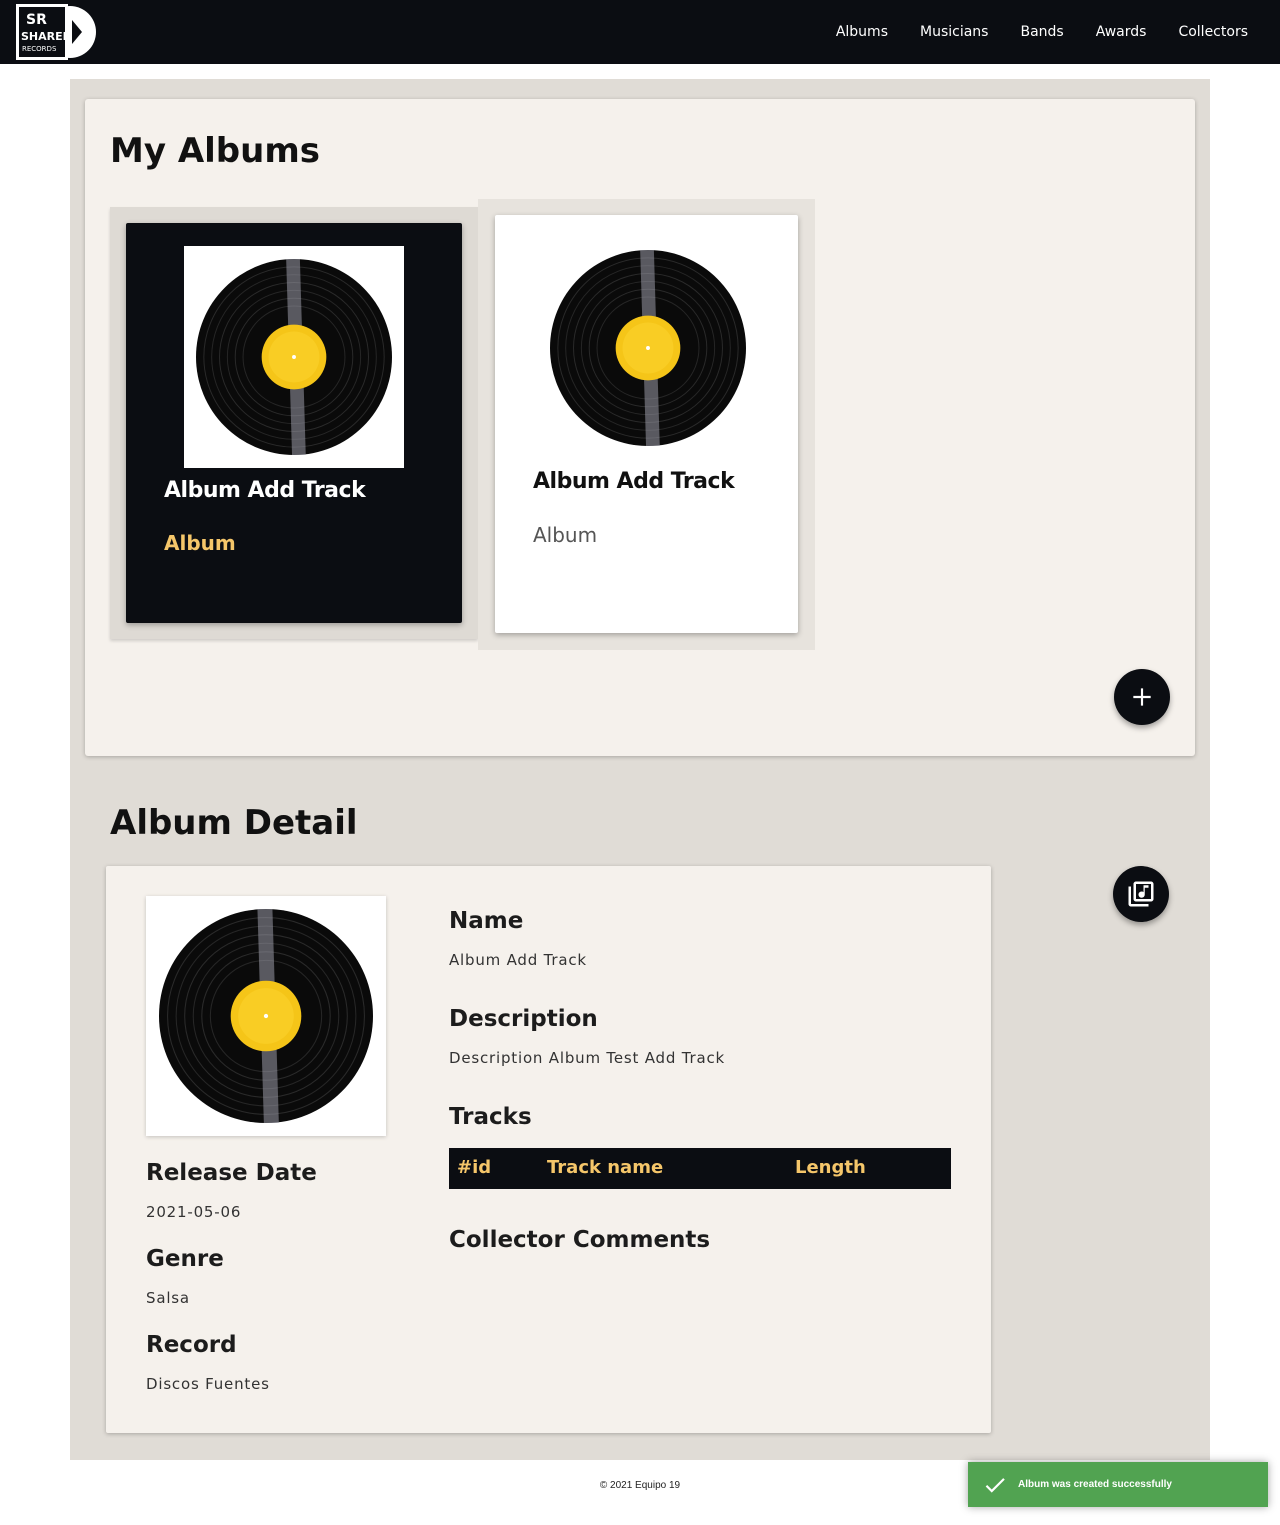  What do you see at coordinates (194, 1212) in the screenshot?
I see `release-date-value: 2021-05-06` at bounding box center [194, 1212].